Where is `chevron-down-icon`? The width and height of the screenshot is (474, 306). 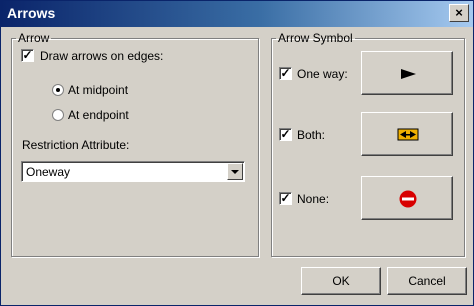
chevron-down-icon is located at coordinates (235, 171).